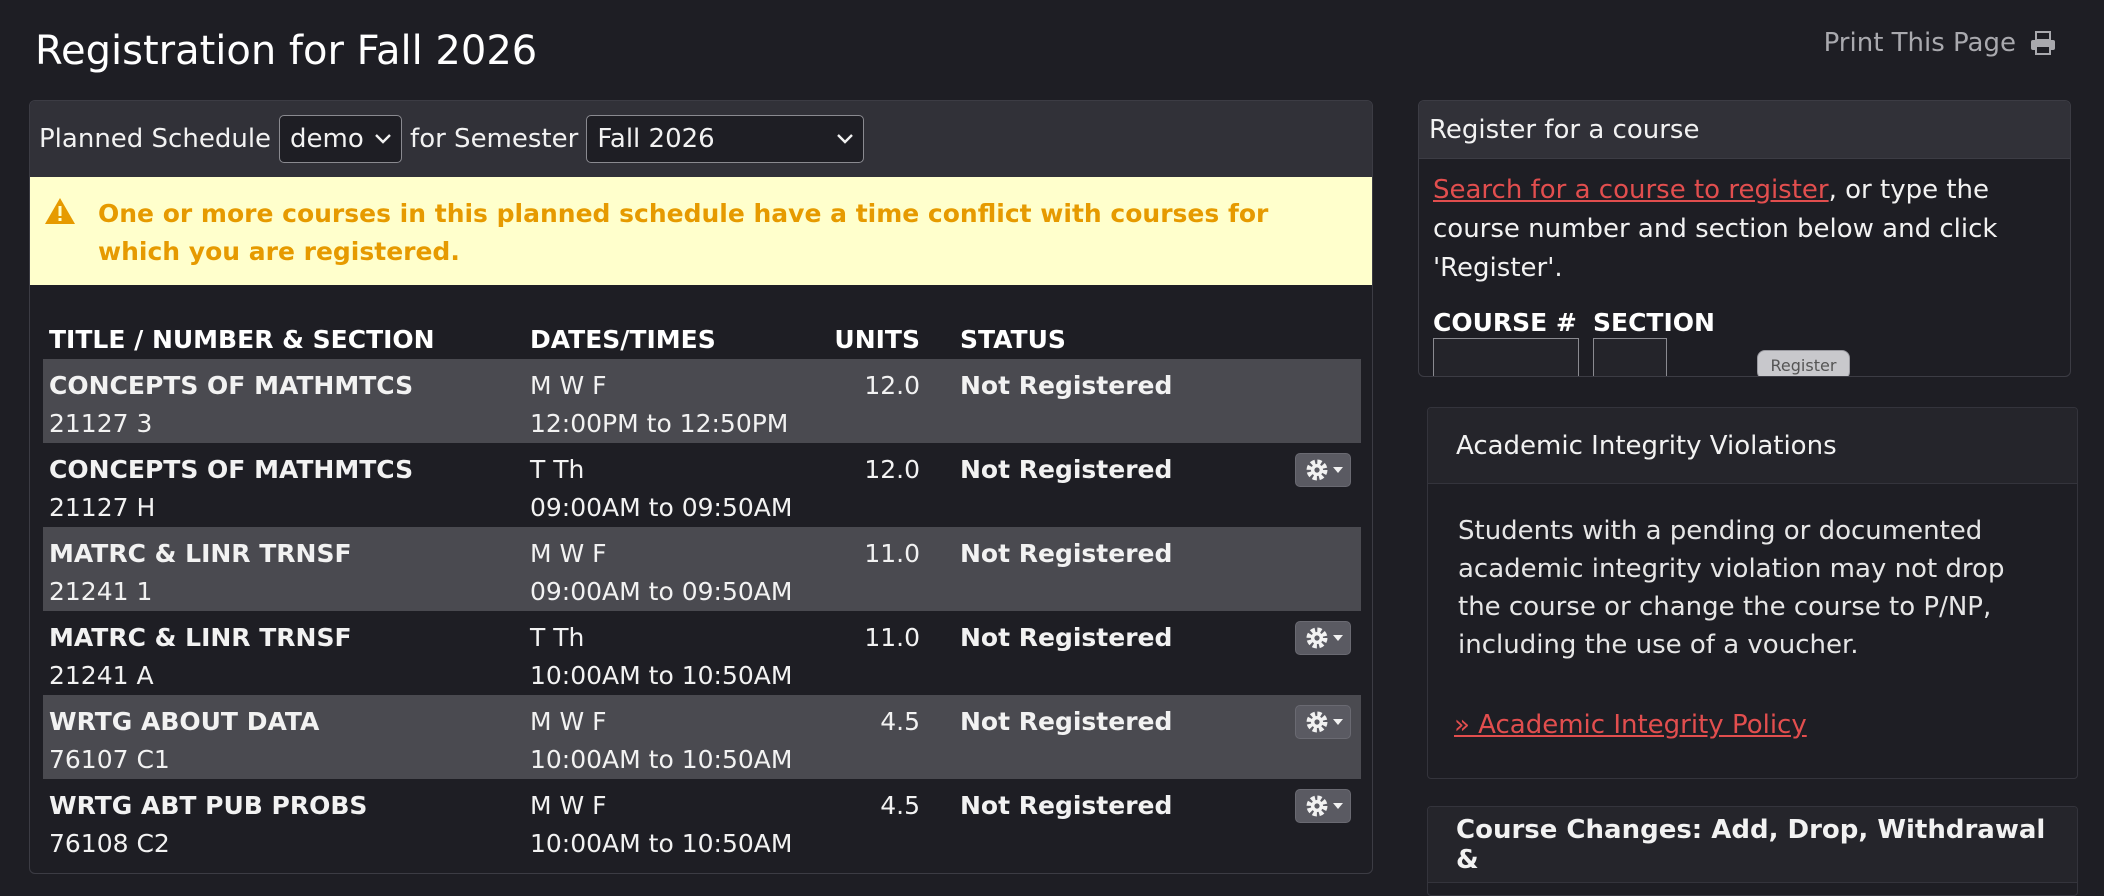  Describe the element at coordinates (101, 675) in the screenshot. I see `course-number: 21241 A` at that location.